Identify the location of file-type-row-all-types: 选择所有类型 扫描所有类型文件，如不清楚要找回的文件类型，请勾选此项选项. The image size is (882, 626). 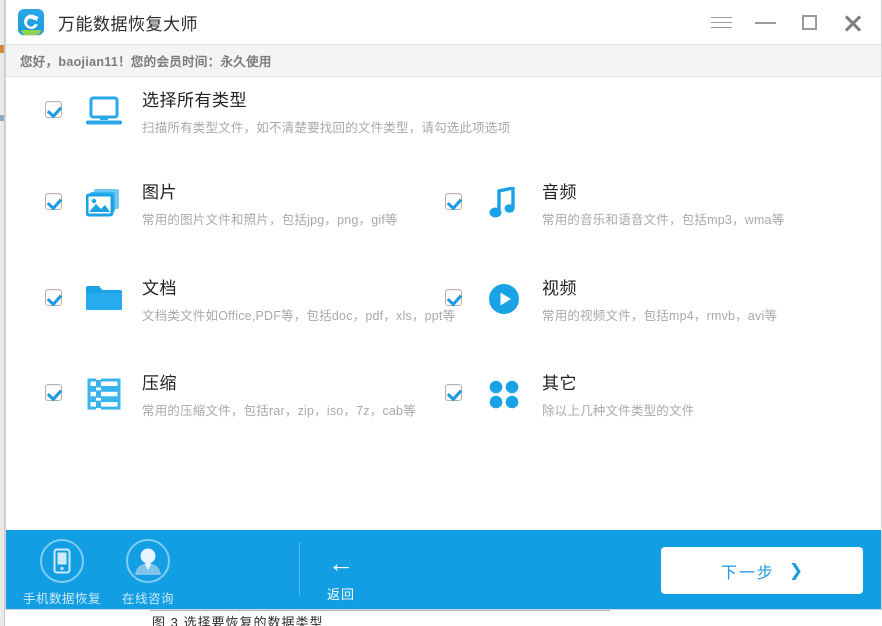
(277, 112).